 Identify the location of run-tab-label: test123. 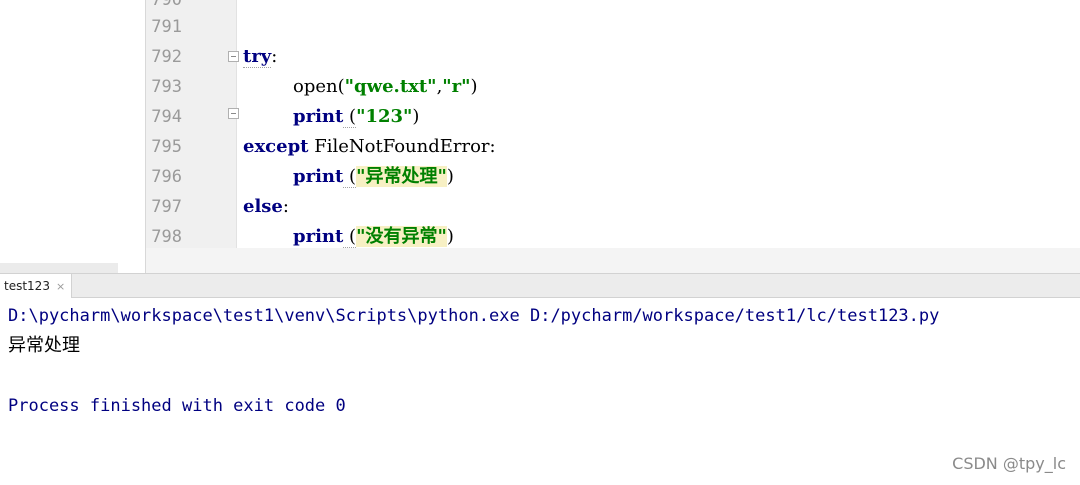
(27, 286).